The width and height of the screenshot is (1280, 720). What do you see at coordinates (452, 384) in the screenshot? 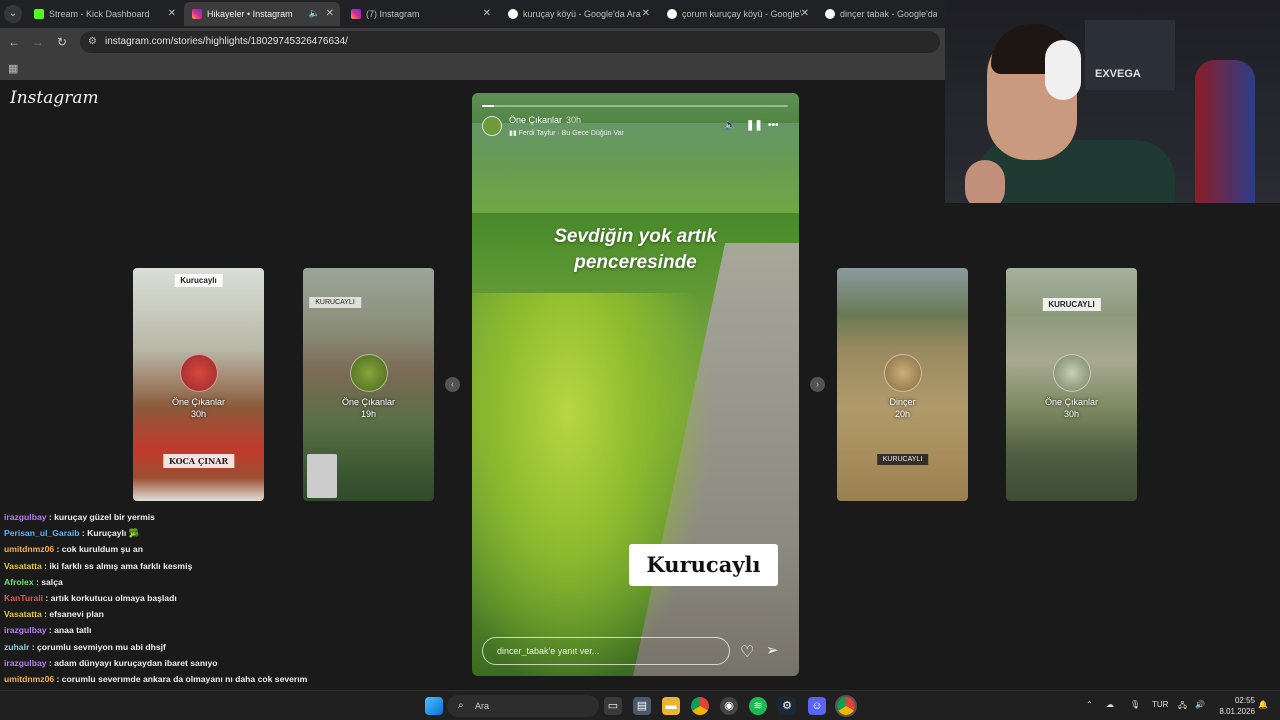
I see `previous-story-arrow-icon: ‹` at bounding box center [452, 384].